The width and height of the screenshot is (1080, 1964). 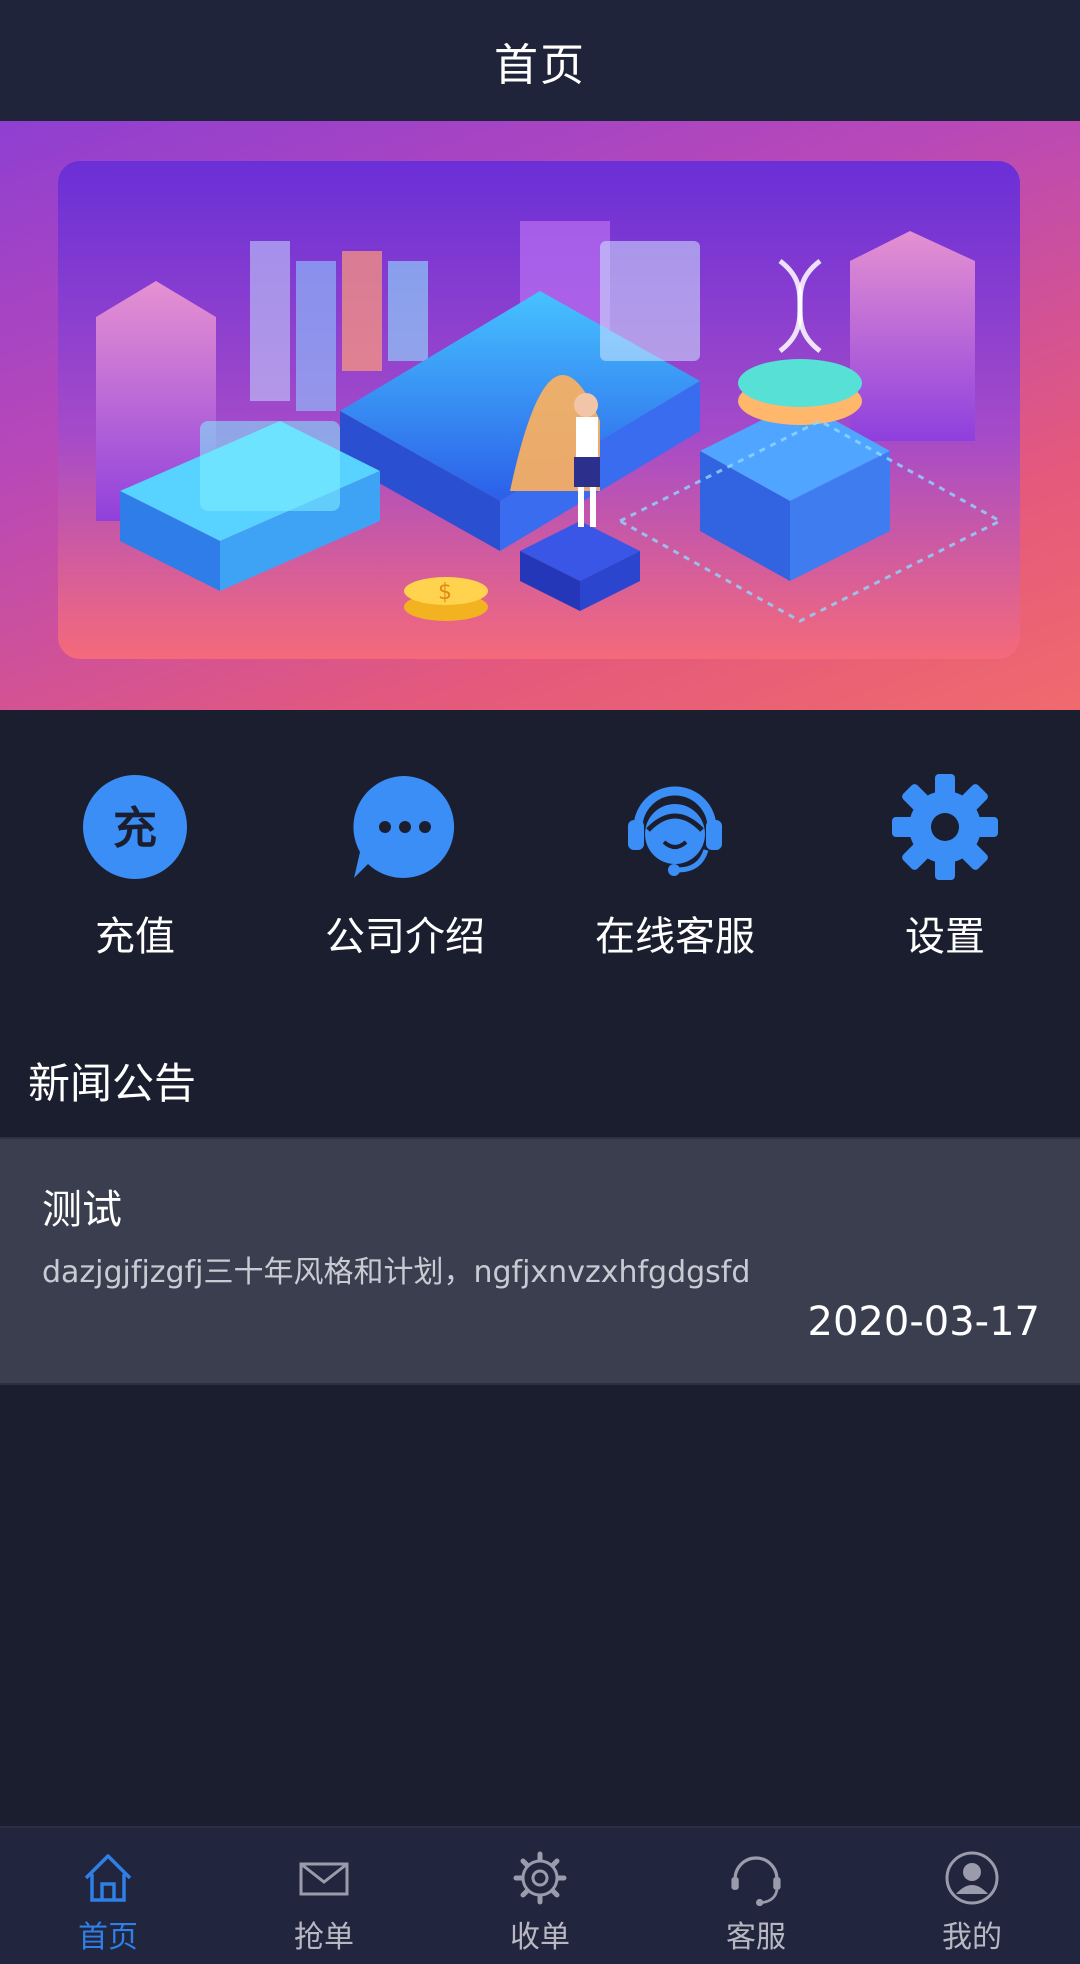 What do you see at coordinates (675, 937) in the screenshot?
I see `action-label: 在线客服` at bounding box center [675, 937].